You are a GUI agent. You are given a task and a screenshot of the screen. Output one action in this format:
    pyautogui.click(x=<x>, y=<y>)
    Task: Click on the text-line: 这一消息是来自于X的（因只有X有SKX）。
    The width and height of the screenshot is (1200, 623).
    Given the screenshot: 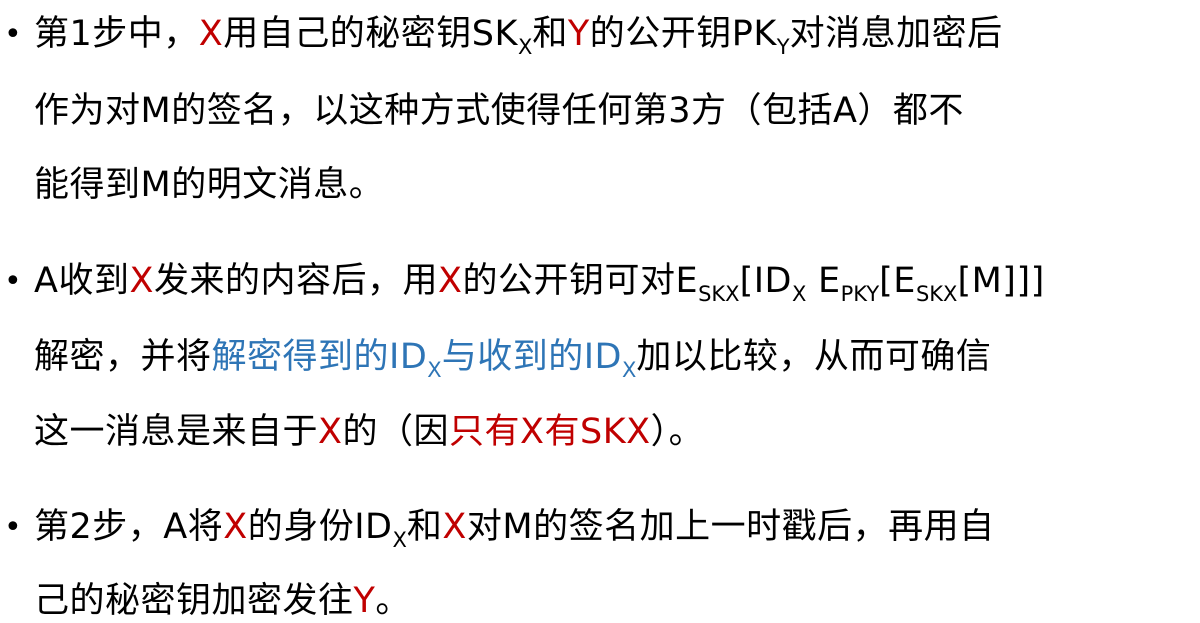 What is the action you would take?
    pyautogui.click(x=369, y=432)
    